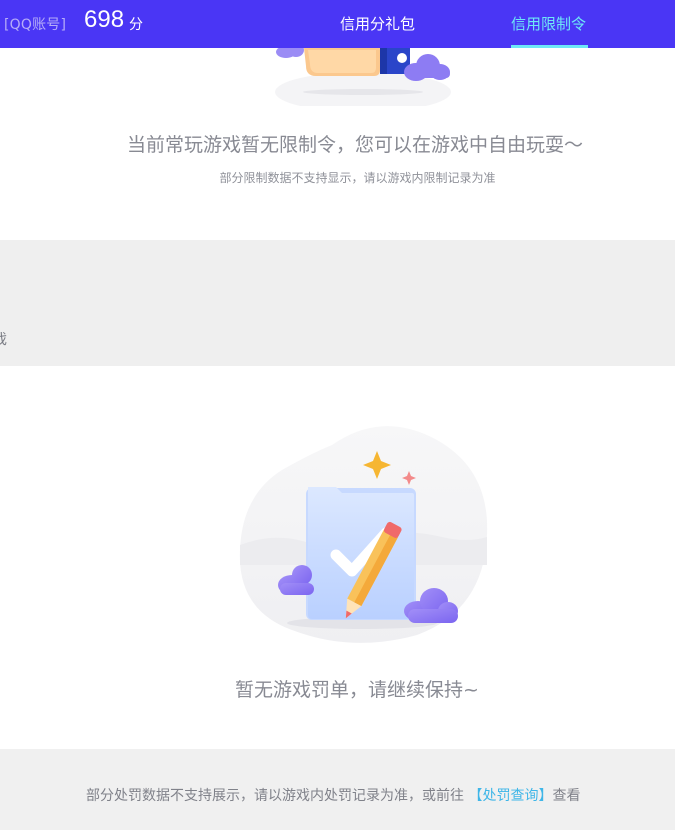 Image resolution: width=675 pixels, height=830 pixels. Describe the element at coordinates (136, 25) in the screenshot. I see `credit-score-unit: 分` at that location.